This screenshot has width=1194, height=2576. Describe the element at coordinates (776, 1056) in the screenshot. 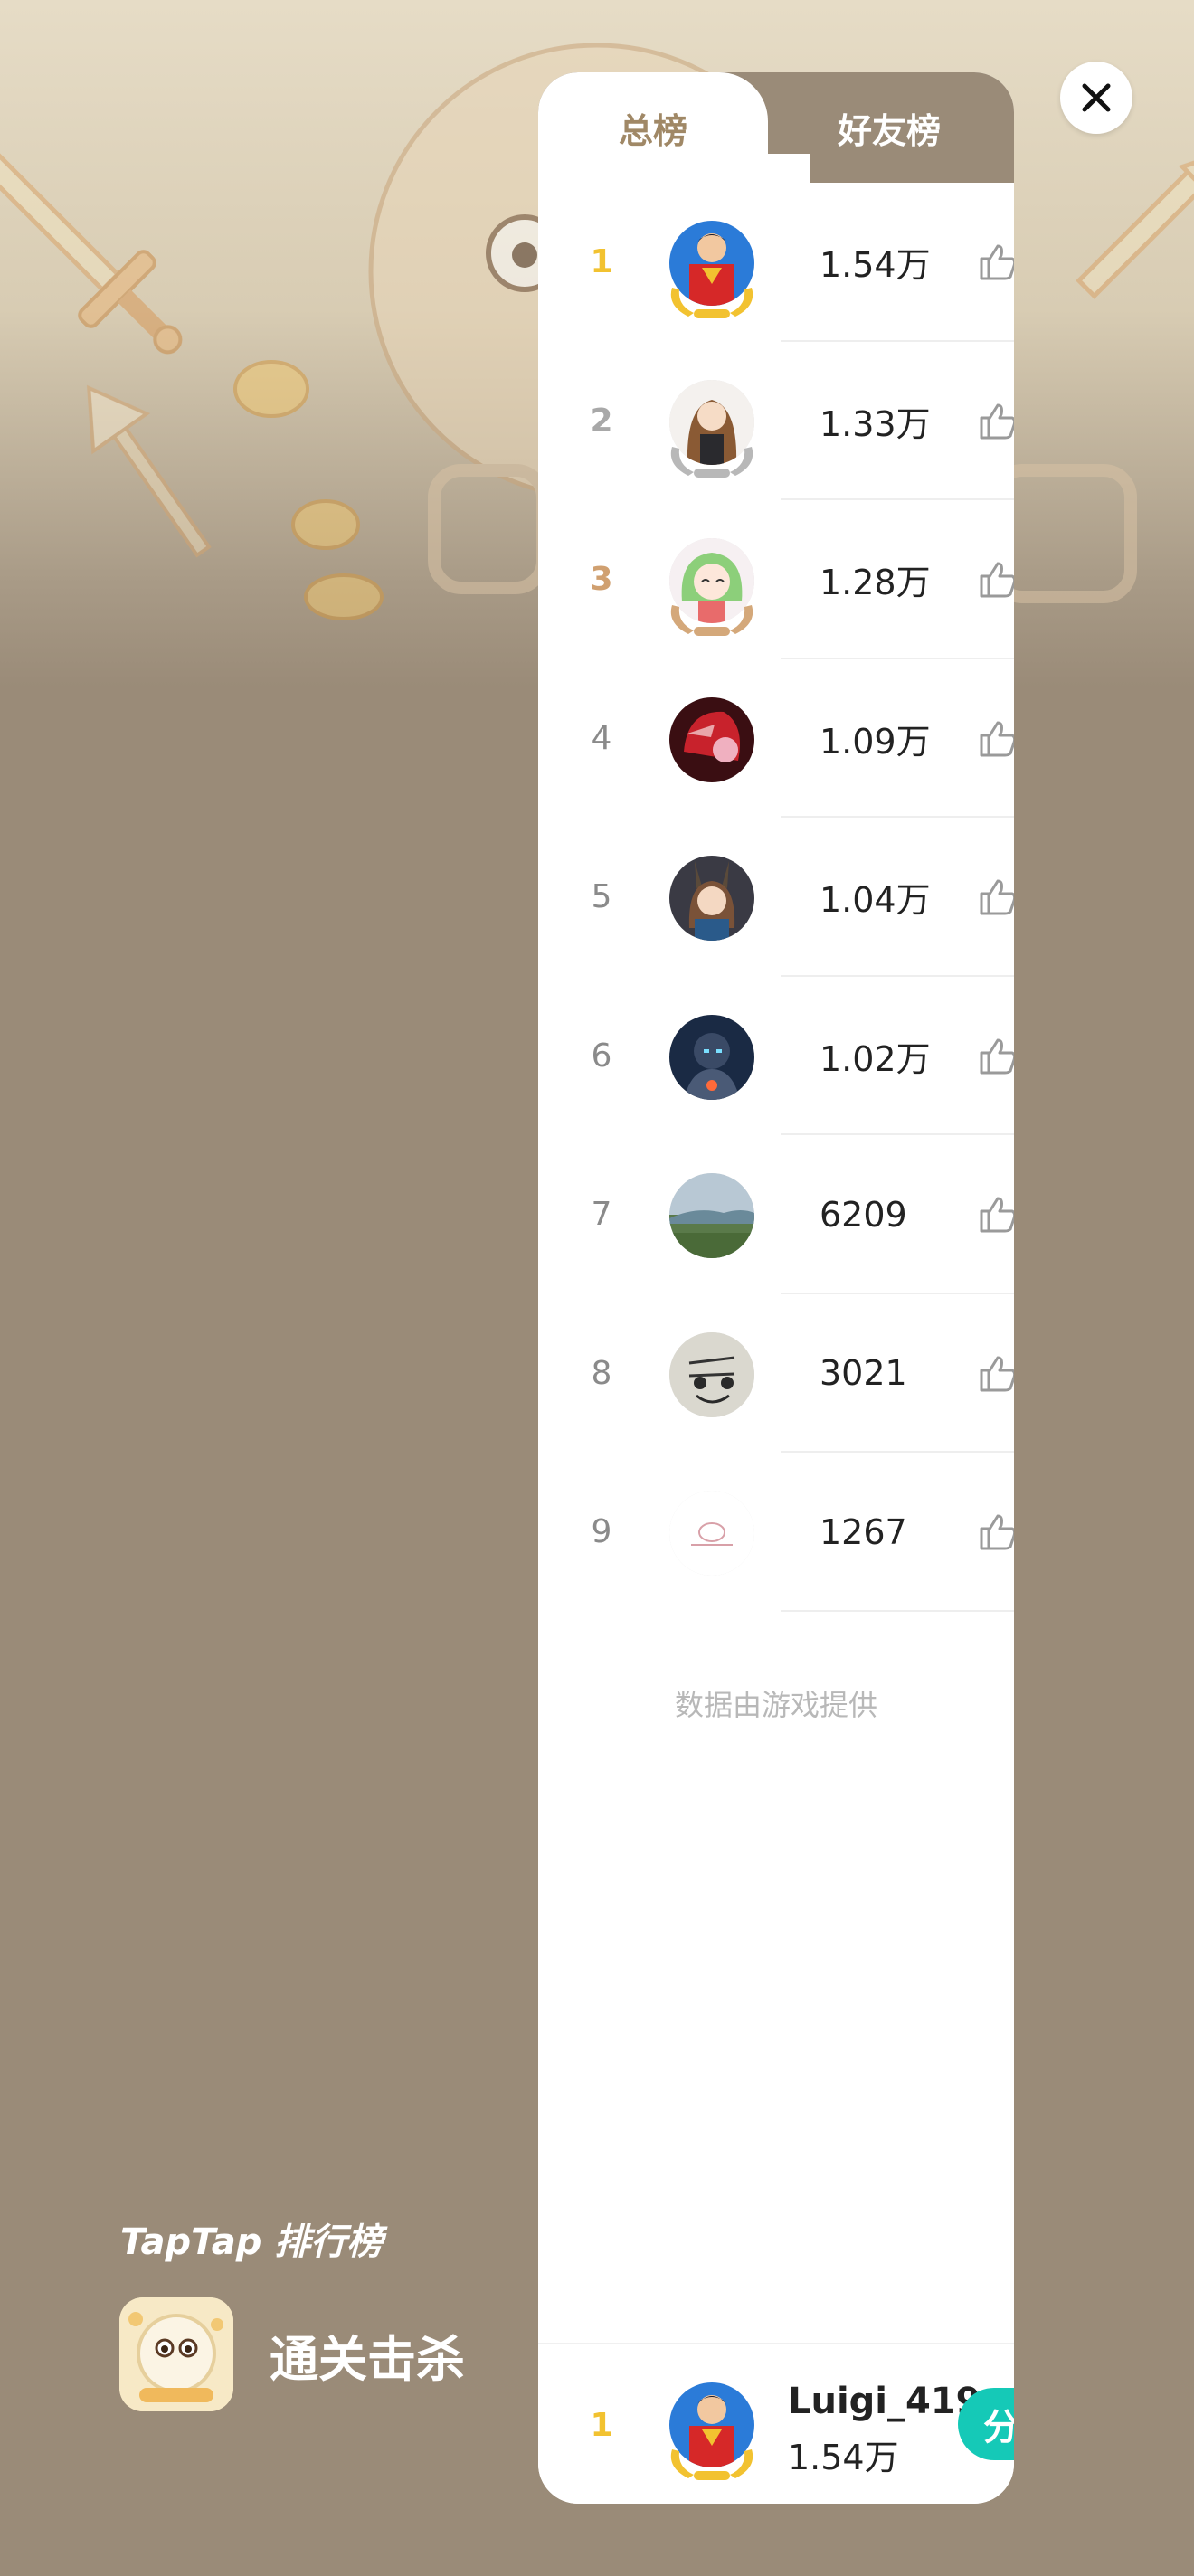

I see `leaderboard-row: 6 1.02万` at that location.